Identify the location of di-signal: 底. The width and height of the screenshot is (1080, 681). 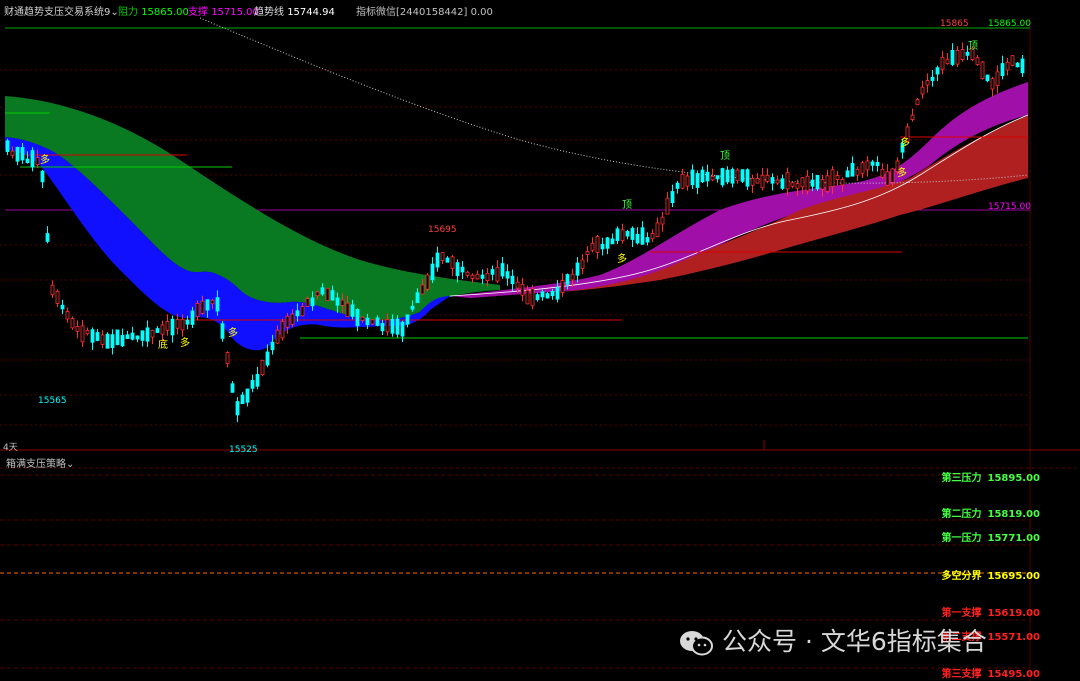
(163, 344).